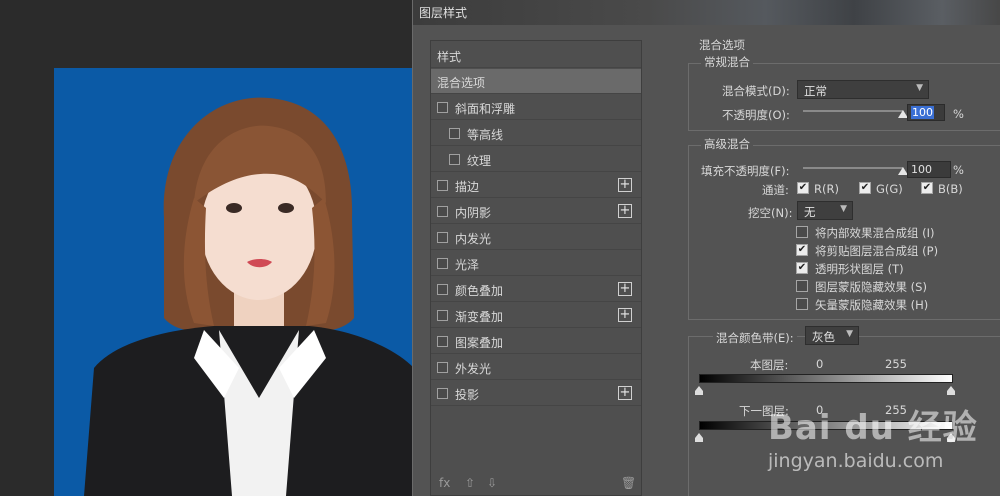 Image resolution: width=1000 pixels, height=496 pixels. What do you see at coordinates (873, 428) in the screenshot?
I see `watermark-logo: Bai du 经验` at bounding box center [873, 428].